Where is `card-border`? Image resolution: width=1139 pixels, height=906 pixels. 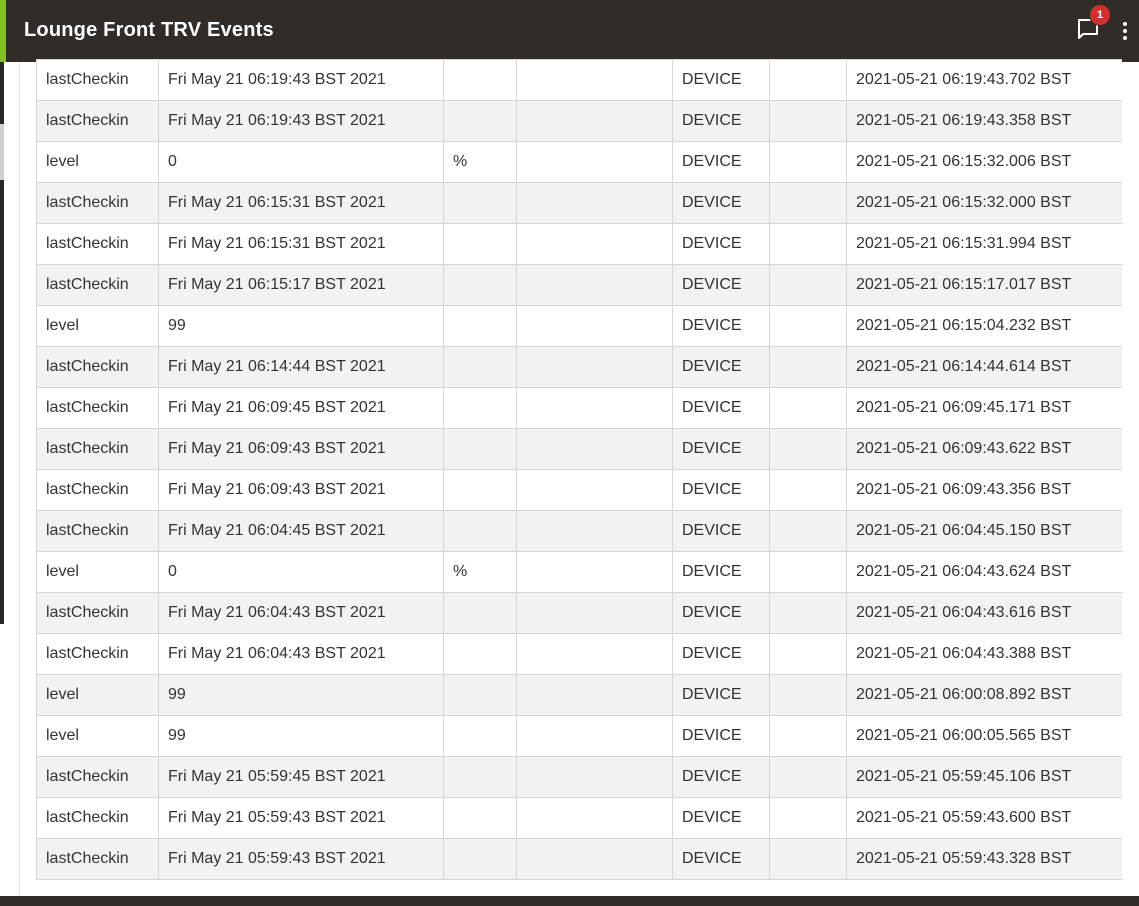 card-border is located at coordinates (19, 479).